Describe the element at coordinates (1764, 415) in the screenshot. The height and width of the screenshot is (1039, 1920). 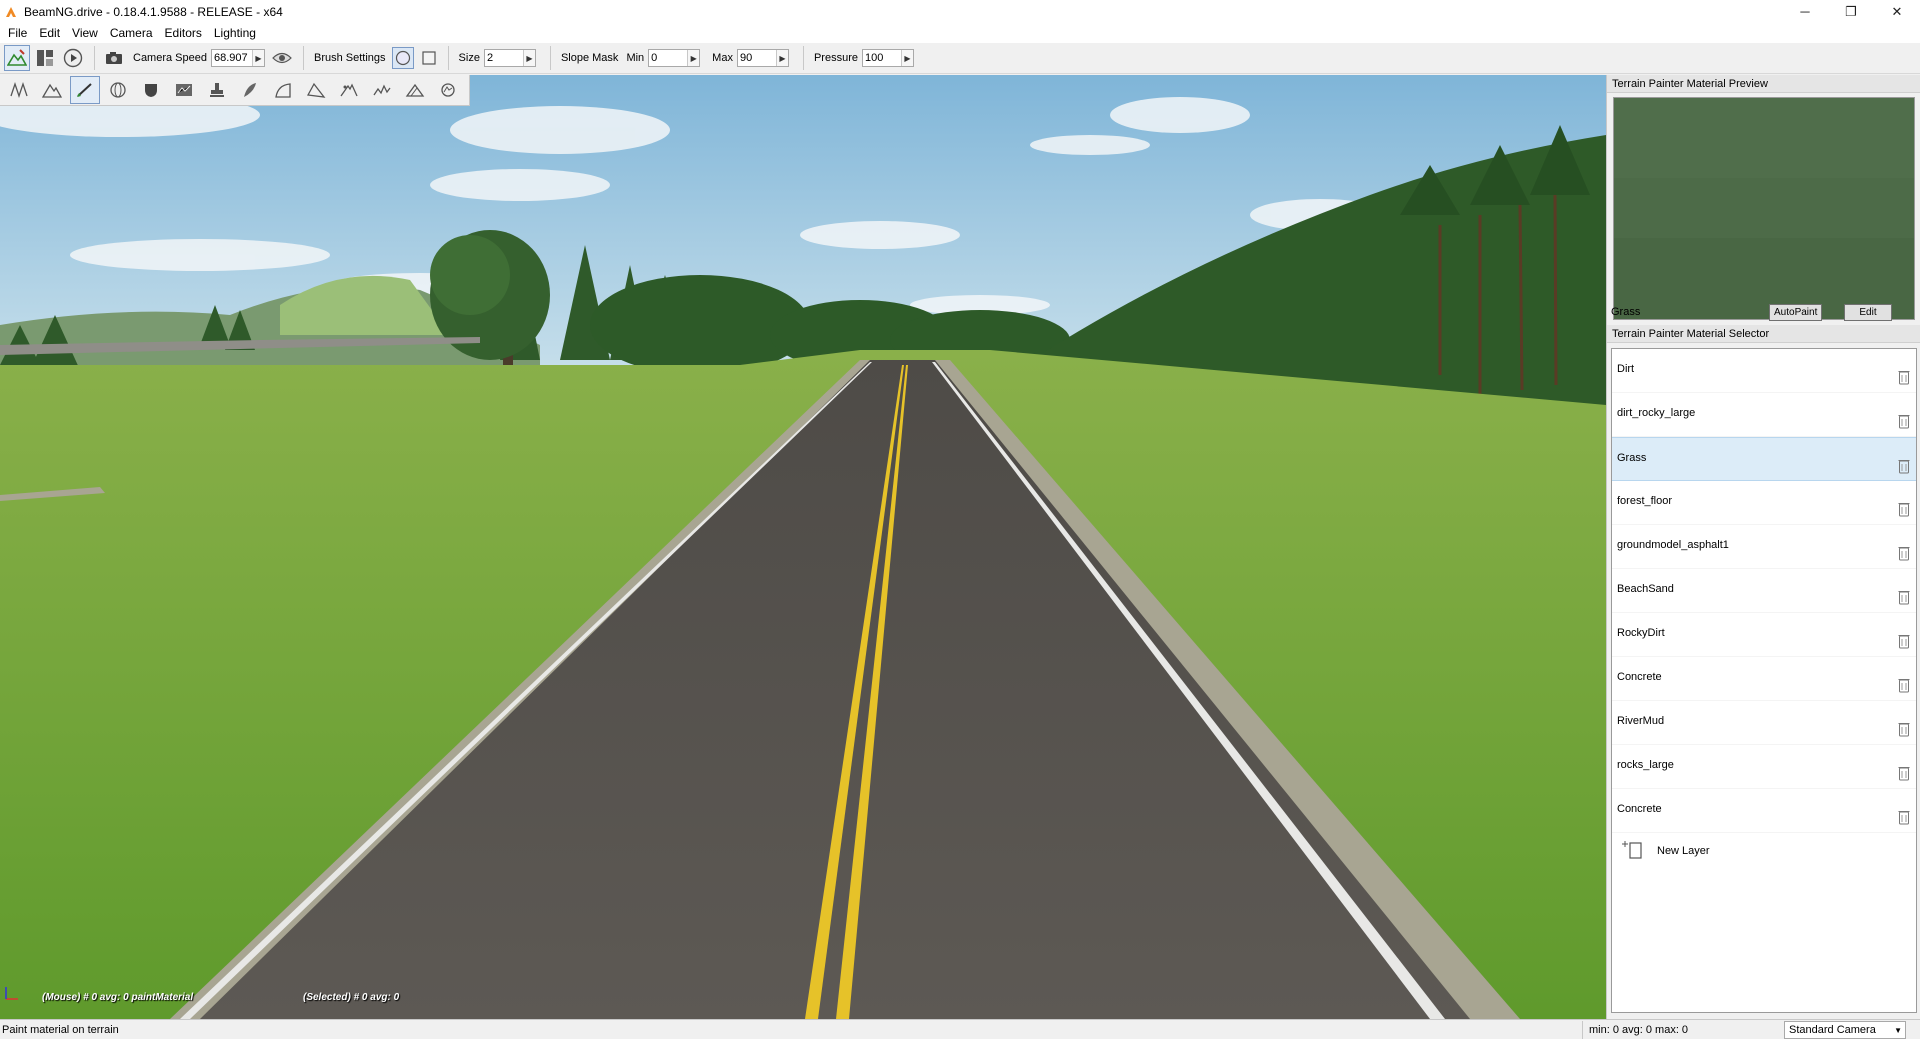
I see `material-row: dirt_rocky_large` at that location.